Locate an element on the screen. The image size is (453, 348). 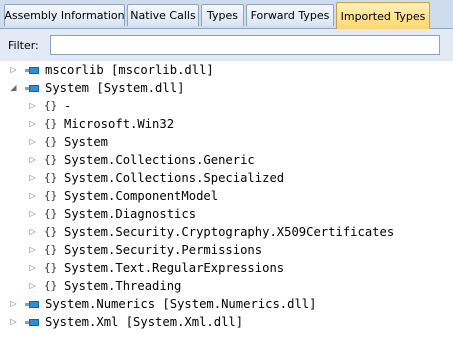
namespace-label: System.Text.RegularExpressions is located at coordinates (174, 268).